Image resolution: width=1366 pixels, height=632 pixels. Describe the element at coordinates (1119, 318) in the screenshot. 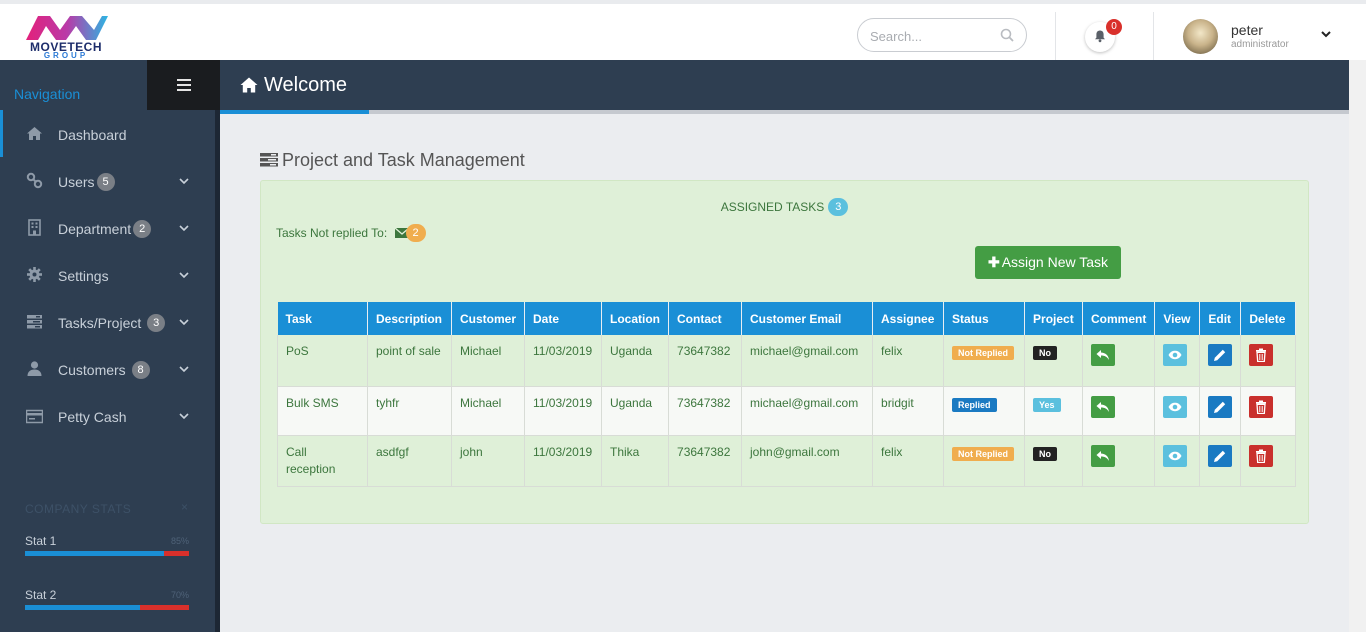

I see `column-header: Comment` at that location.